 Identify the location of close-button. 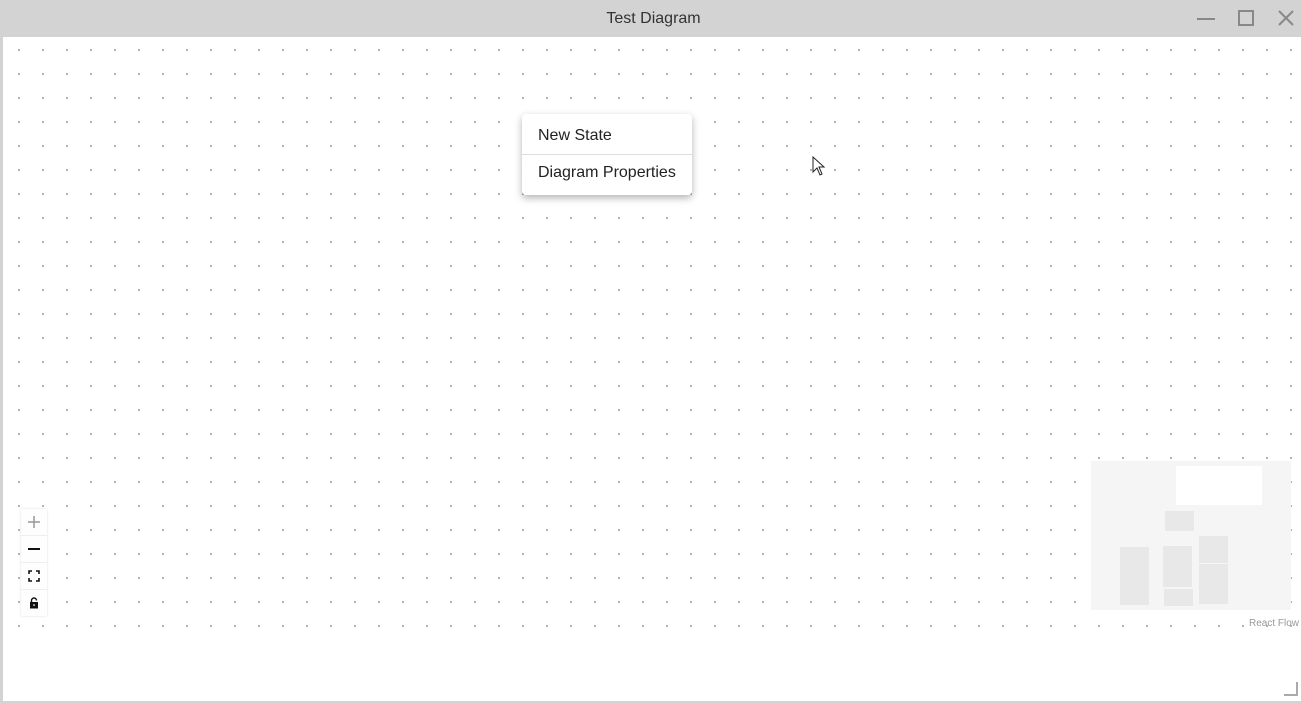
(1286, 19).